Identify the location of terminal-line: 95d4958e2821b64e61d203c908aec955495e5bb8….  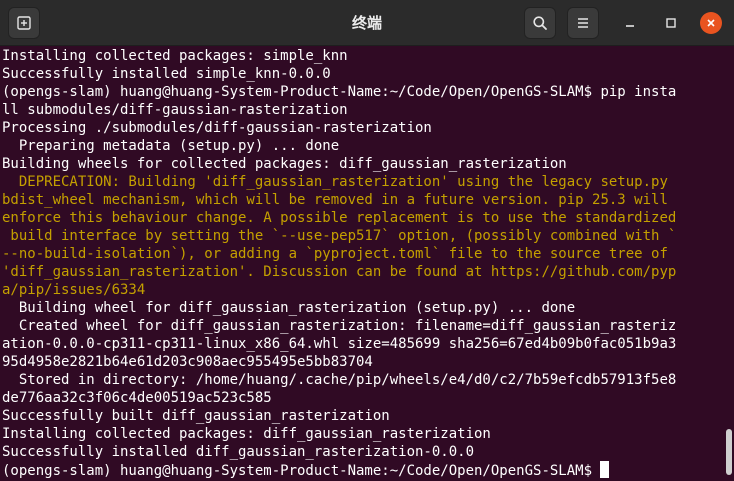
(187, 362).